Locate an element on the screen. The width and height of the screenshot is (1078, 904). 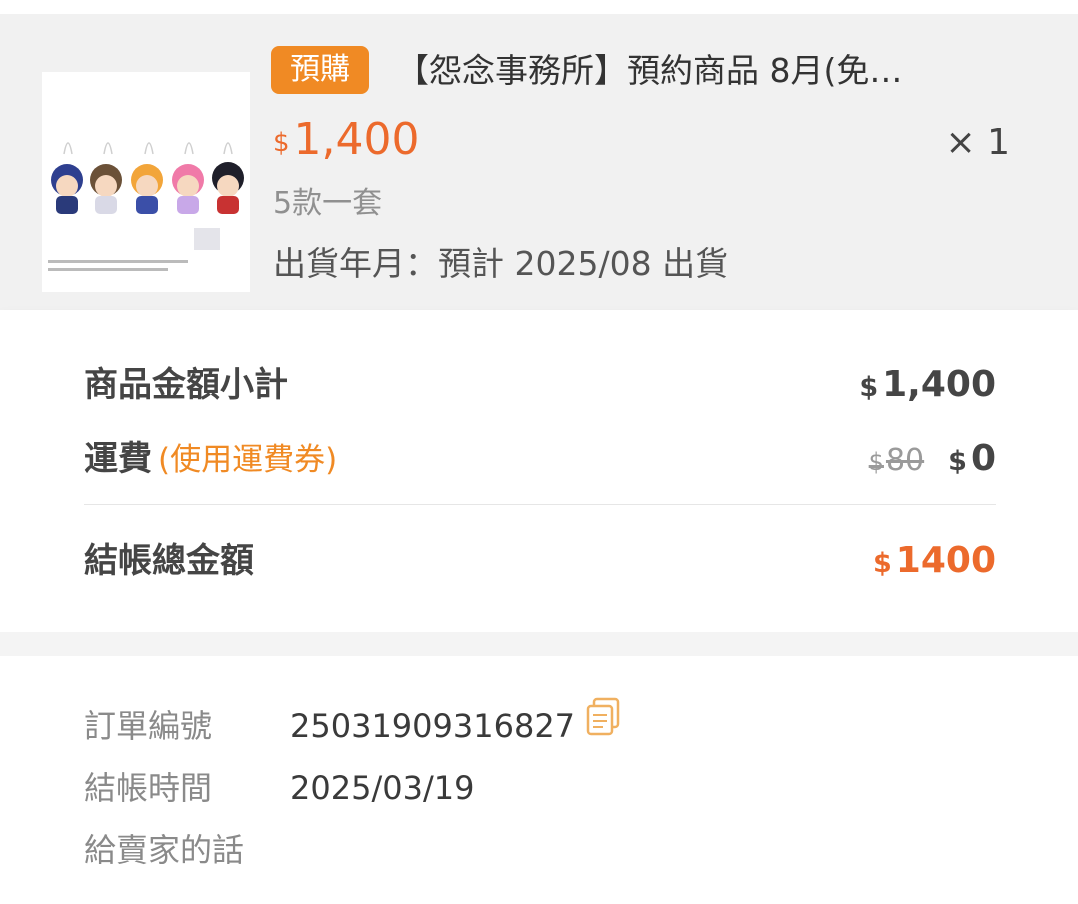
shipping-currency: $ is located at coordinates (957, 461).